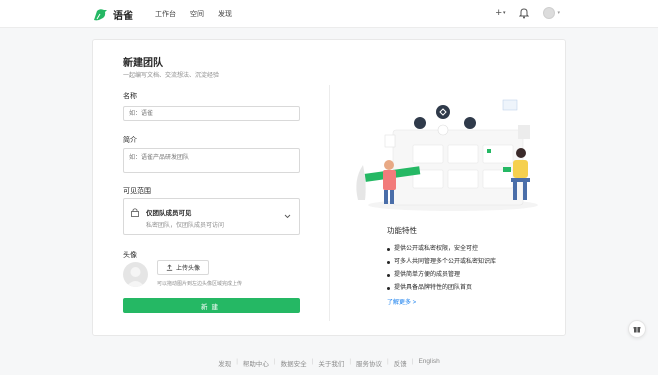  Describe the element at coordinates (165, 14) in the screenshot. I see `nav-item-workbench: 工作台` at that location.